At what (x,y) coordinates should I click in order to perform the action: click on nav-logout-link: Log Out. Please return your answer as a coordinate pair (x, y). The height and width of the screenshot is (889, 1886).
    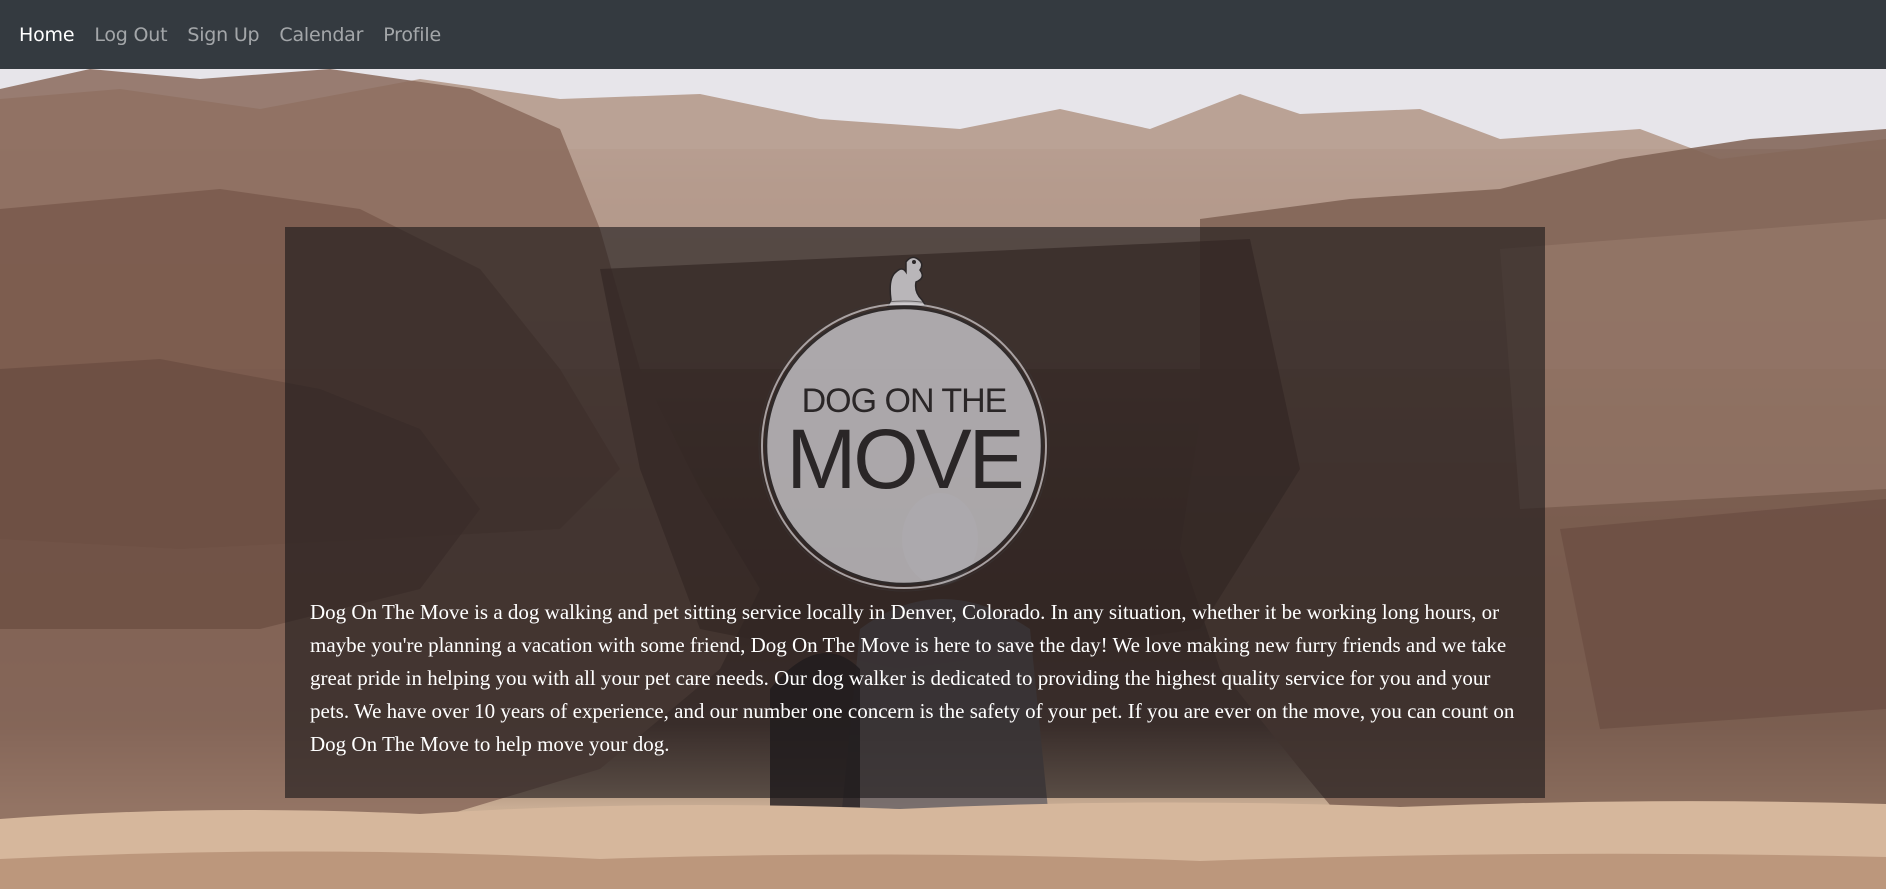
    Looking at the image, I should click on (130, 35).